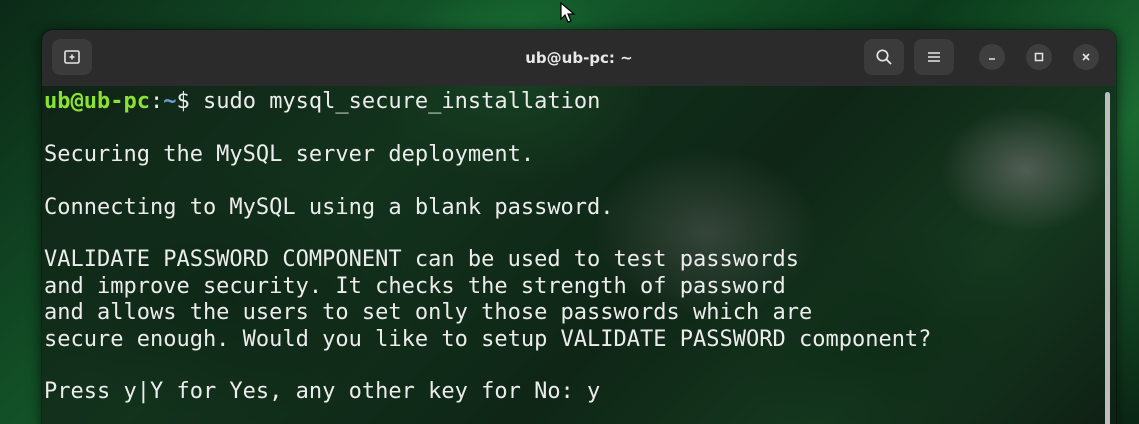 The height and width of the screenshot is (424, 1139). I want to click on search-button, so click(884, 57).